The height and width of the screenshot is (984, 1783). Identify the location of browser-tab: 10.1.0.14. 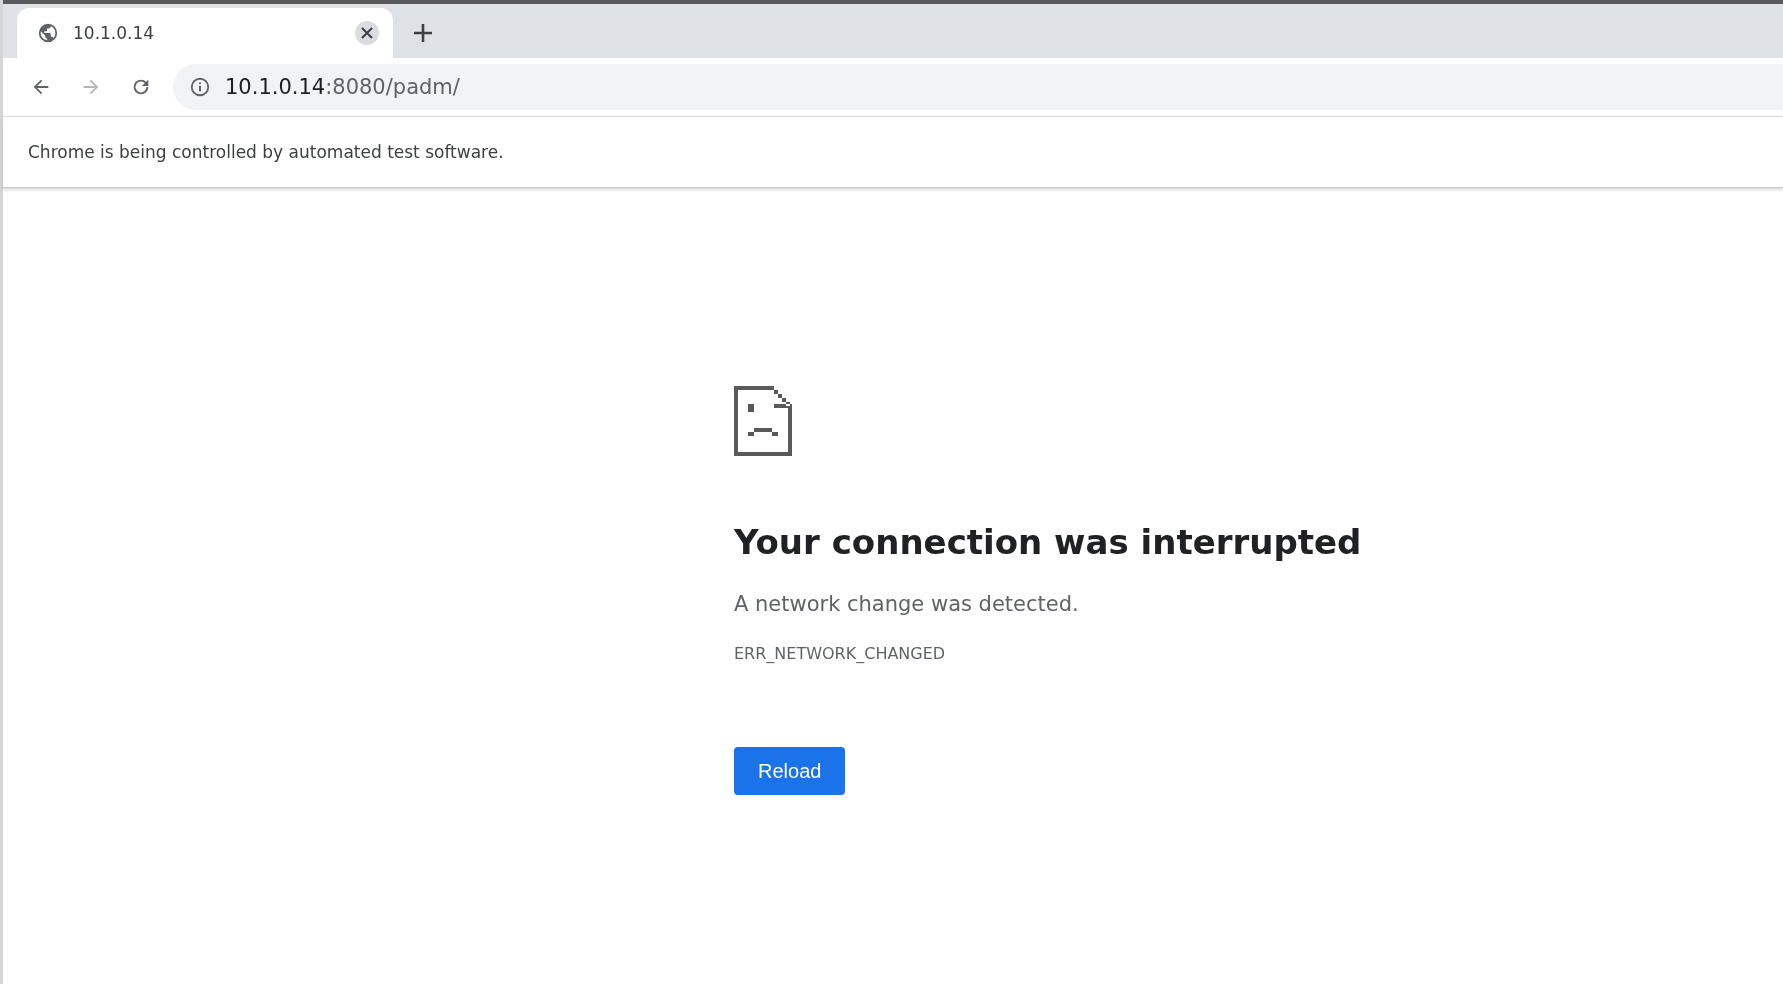
(205, 33).